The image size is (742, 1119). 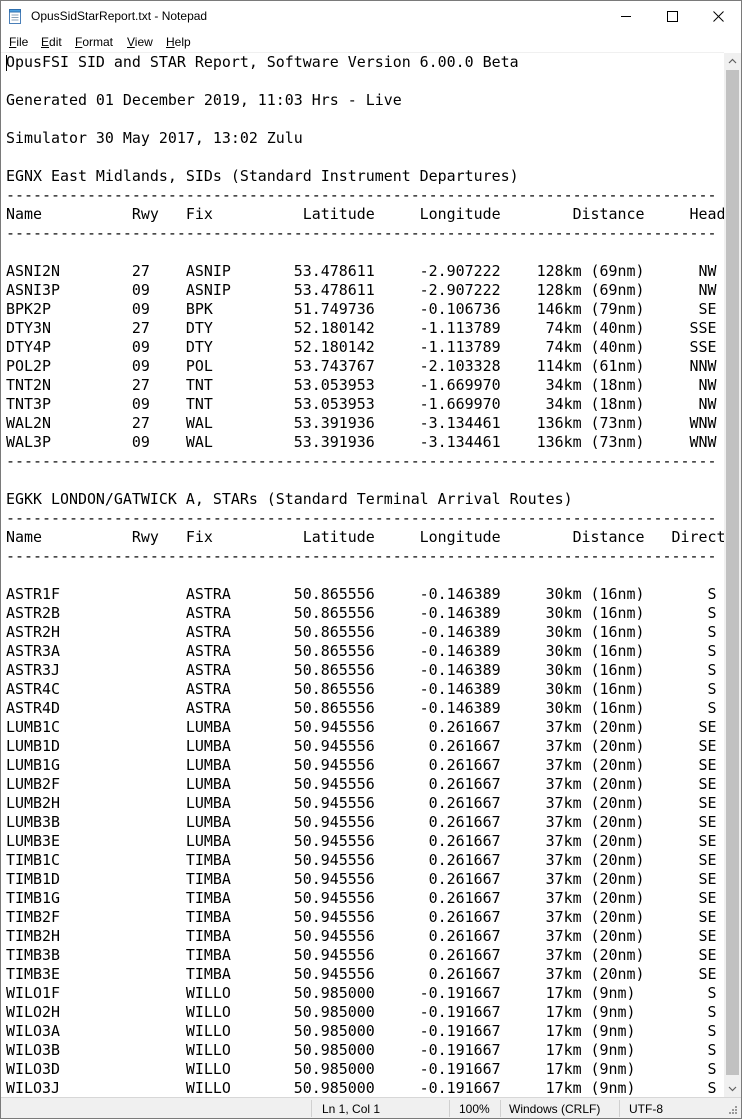 I want to click on status-bar: Ln 1, Col 1 100% Windows (CRLF) UTF-8, so click(x=371, y=1107).